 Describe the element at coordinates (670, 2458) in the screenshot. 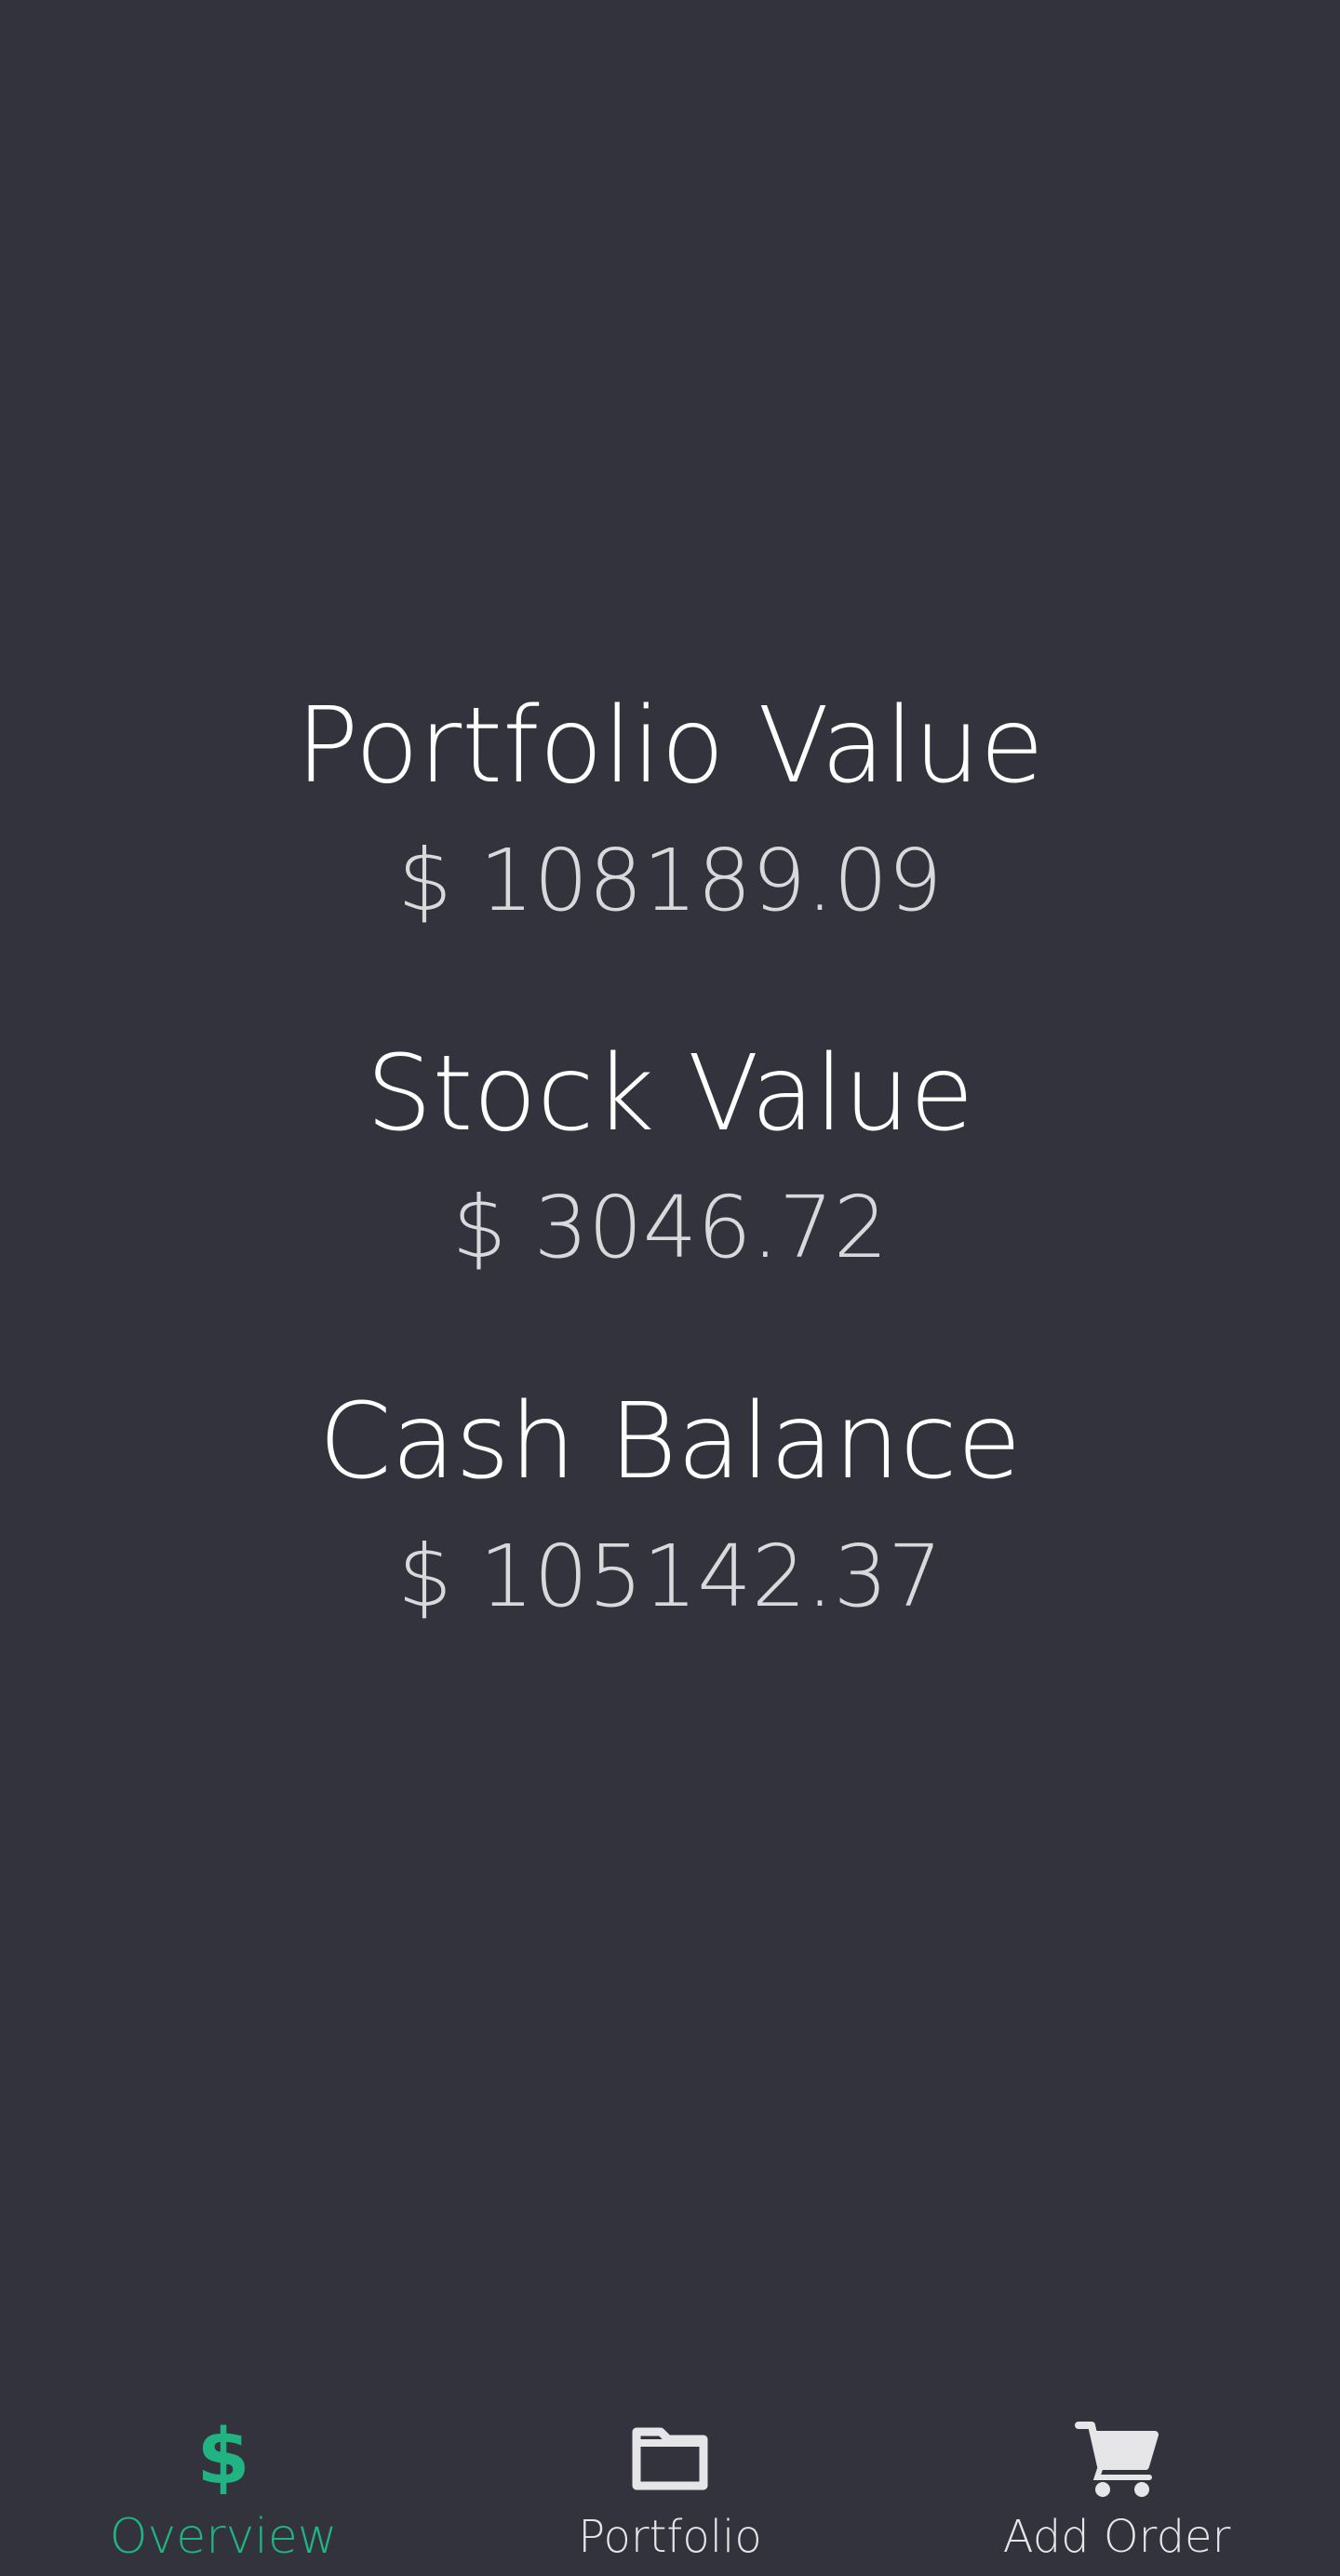

I see `folder-icon` at that location.